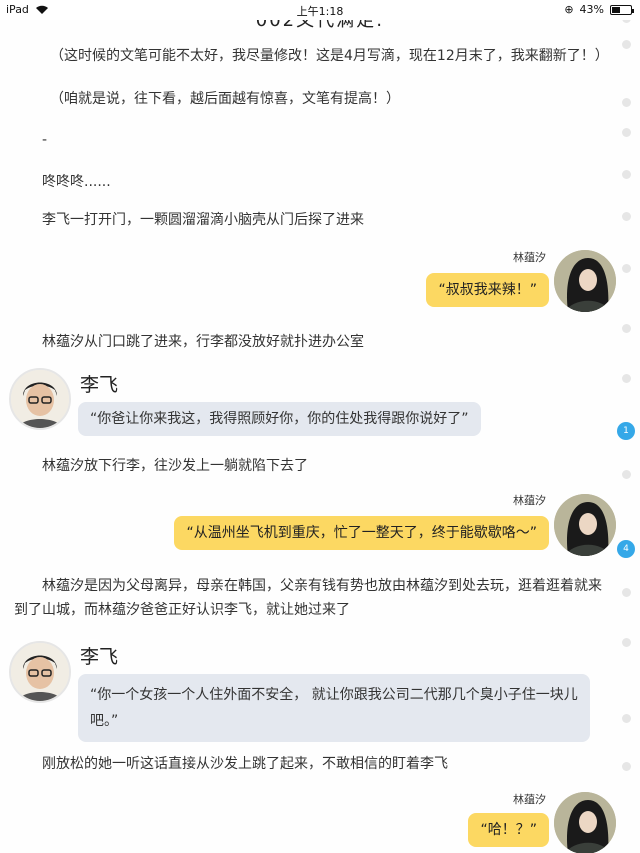 The image size is (640, 853). What do you see at coordinates (279, 419) in the screenshot?
I see `man-message-bubble: “你爸让你来我这，我得照顾好你，你的住处我得跟你说好了”` at bounding box center [279, 419].